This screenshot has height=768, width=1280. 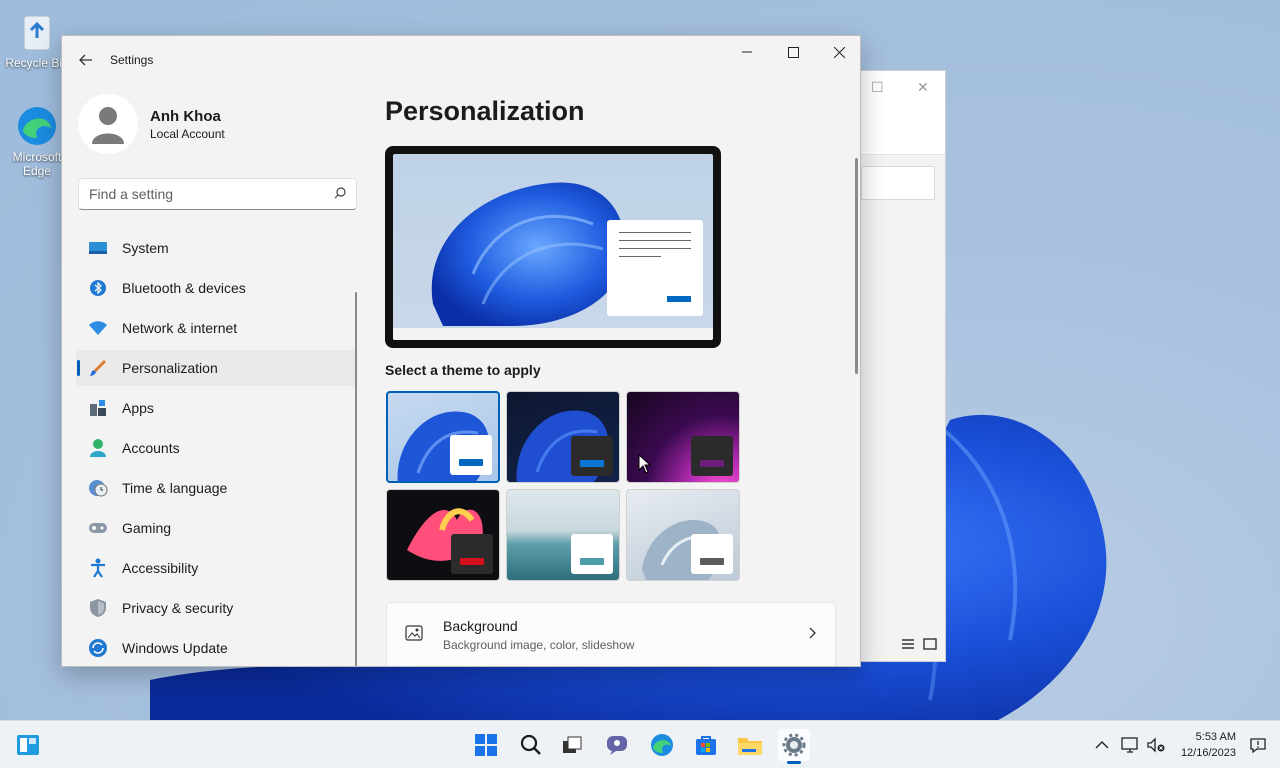 What do you see at coordinates (170, 368) in the screenshot?
I see `sidebar-item-label: Personalization` at bounding box center [170, 368].